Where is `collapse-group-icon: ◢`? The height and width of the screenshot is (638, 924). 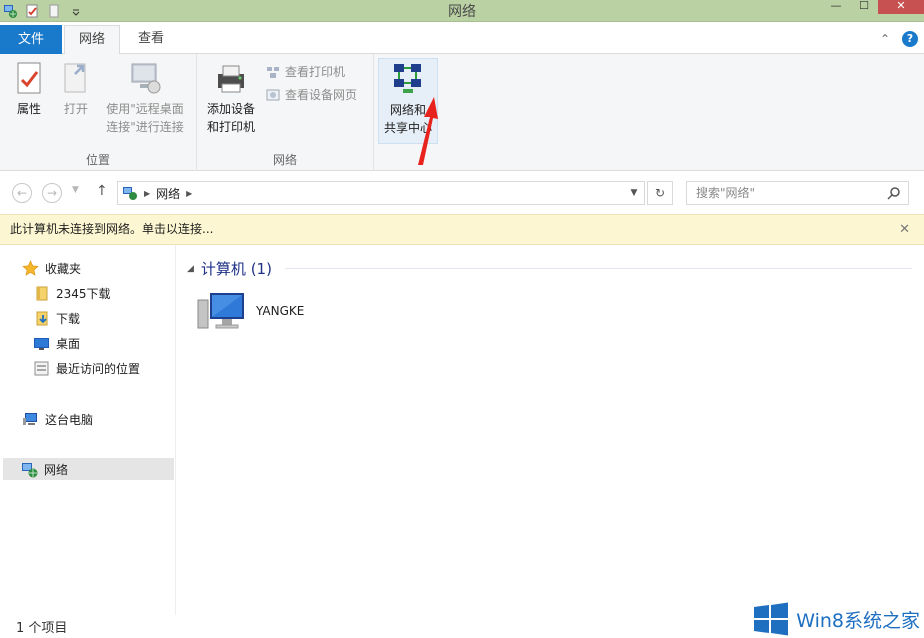
collapse-group-icon: ◢ is located at coordinates (190, 269).